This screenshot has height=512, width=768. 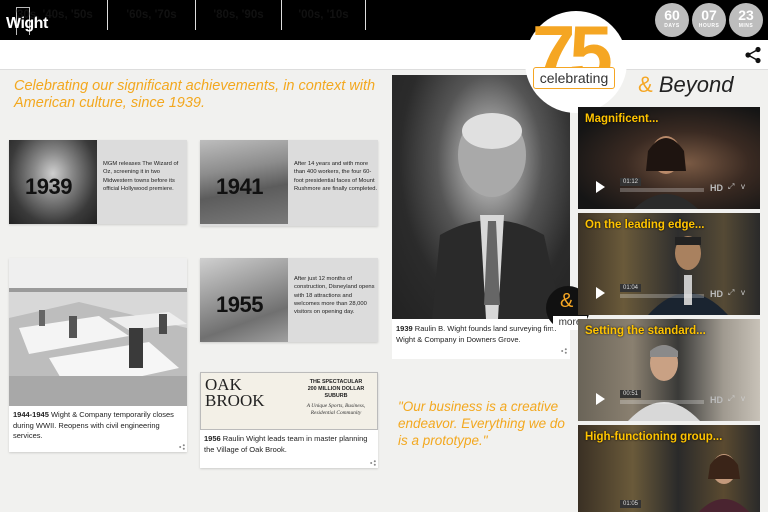 What do you see at coordinates (645, 84) in the screenshot?
I see `ampersand: &` at bounding box center [645, 84].